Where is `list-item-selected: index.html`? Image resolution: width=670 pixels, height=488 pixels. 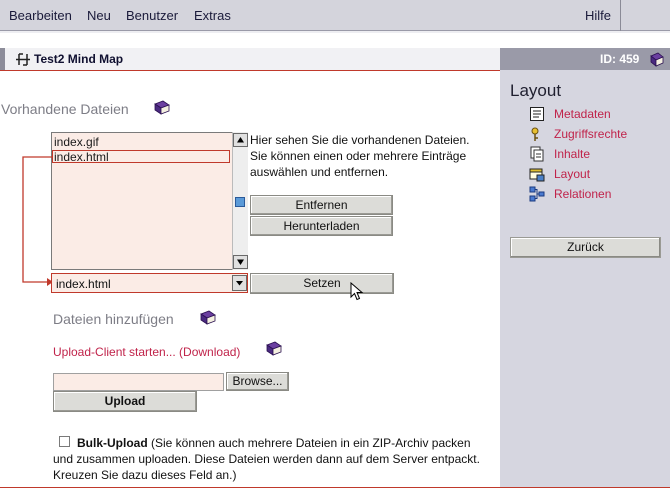 list-item-selected: index.html is located at coordinates (141, 157).